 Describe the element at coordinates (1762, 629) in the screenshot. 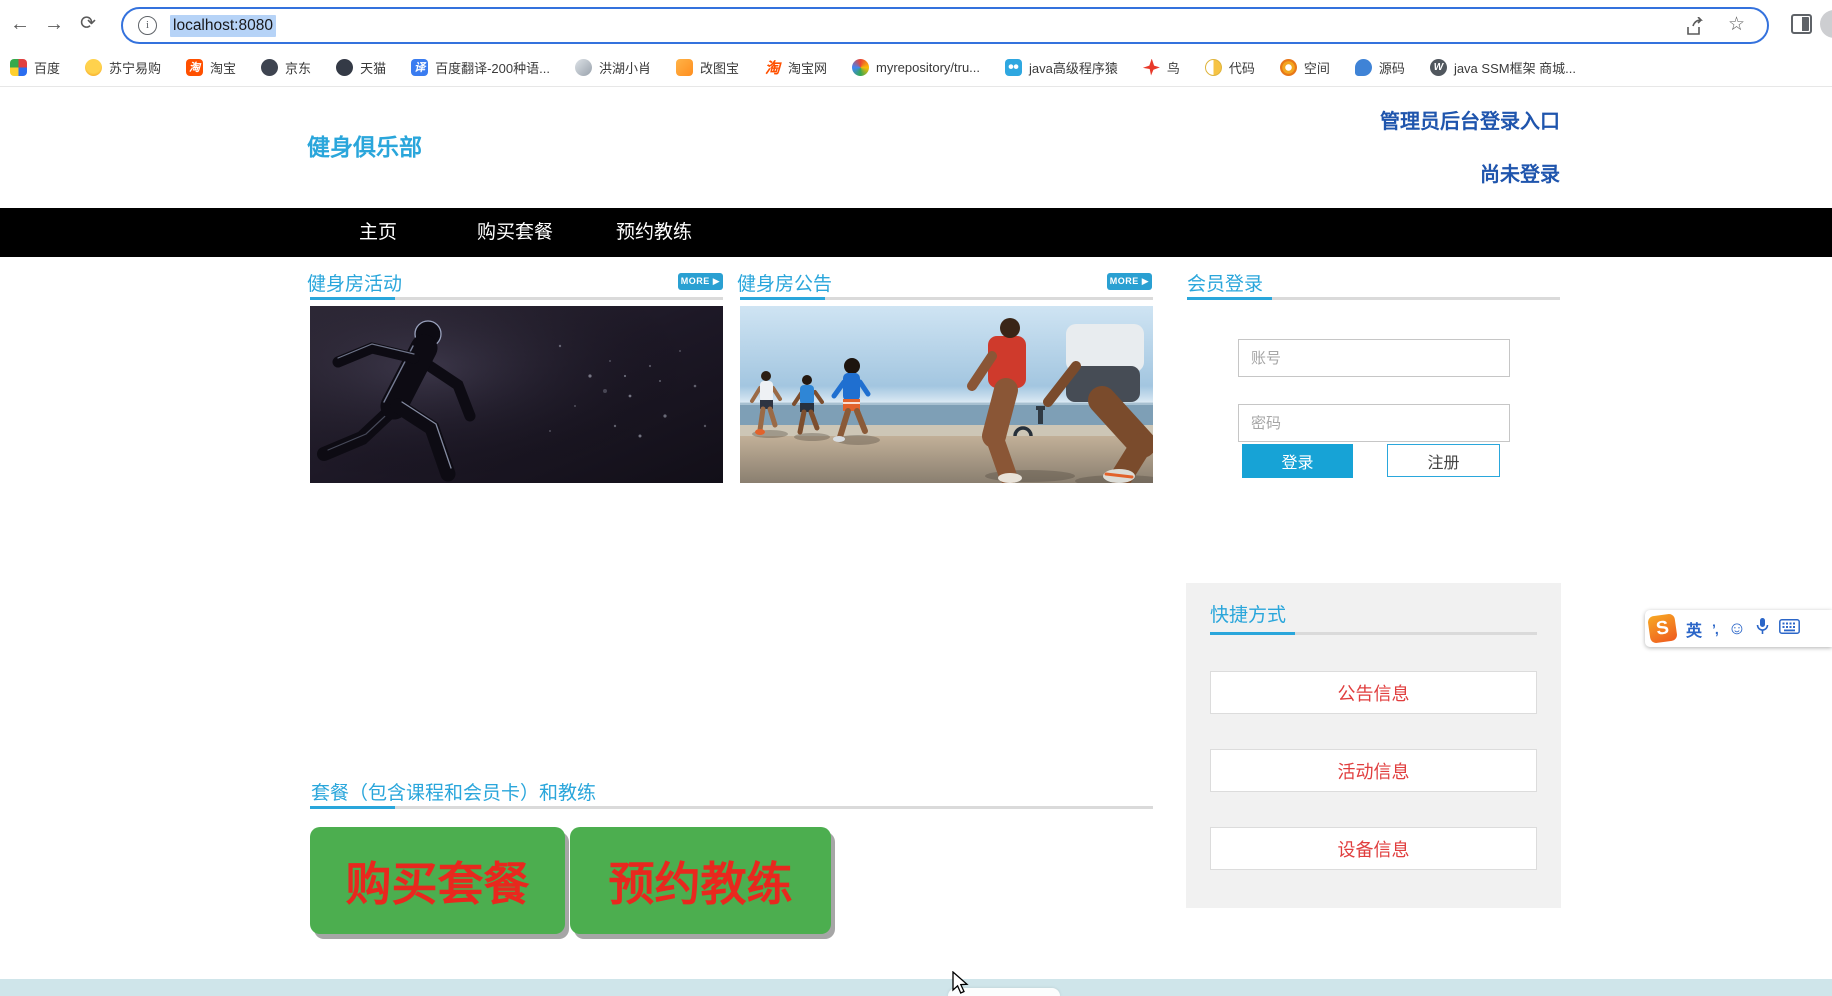

I see `ime-mic-icon` at that location.